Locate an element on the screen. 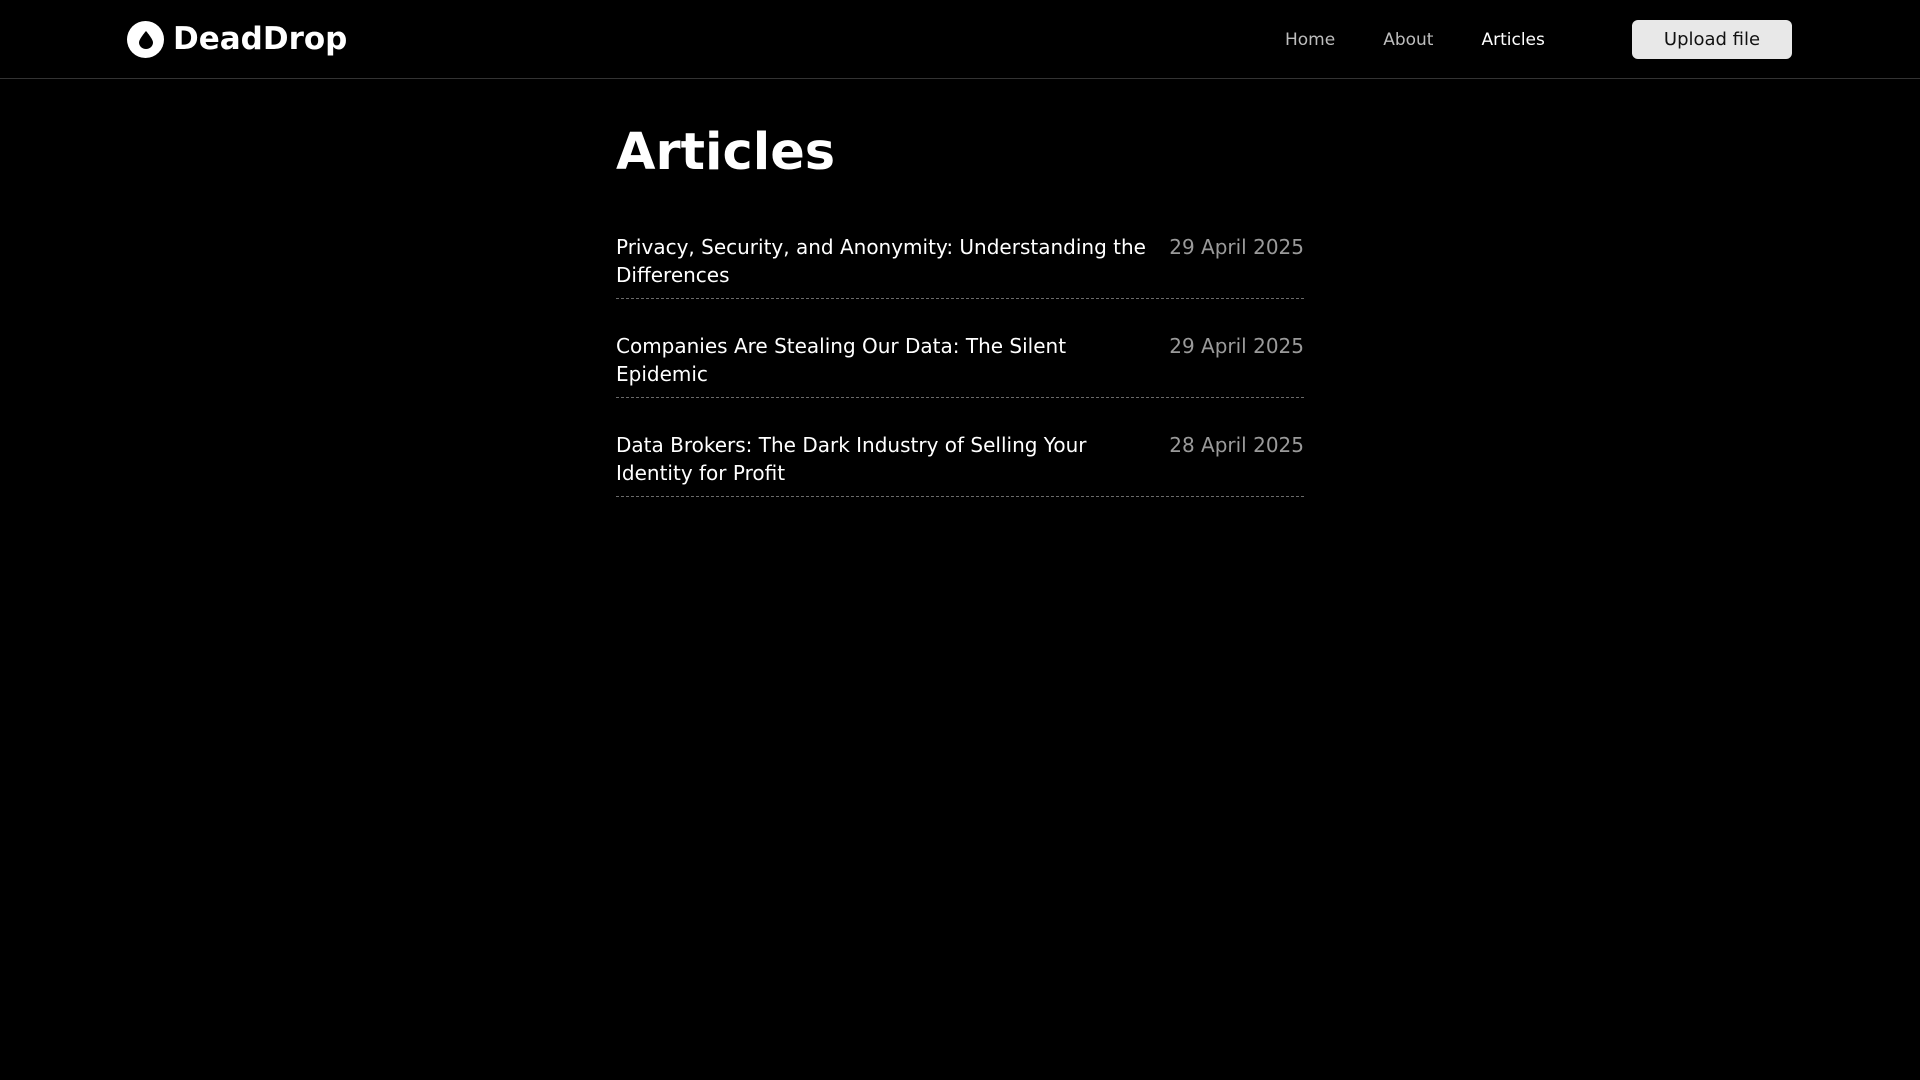 This screenshot has height=1080, width=1920. site-header: DeadDrop Home About Articles Upload file is located at coordinates (960, 39).